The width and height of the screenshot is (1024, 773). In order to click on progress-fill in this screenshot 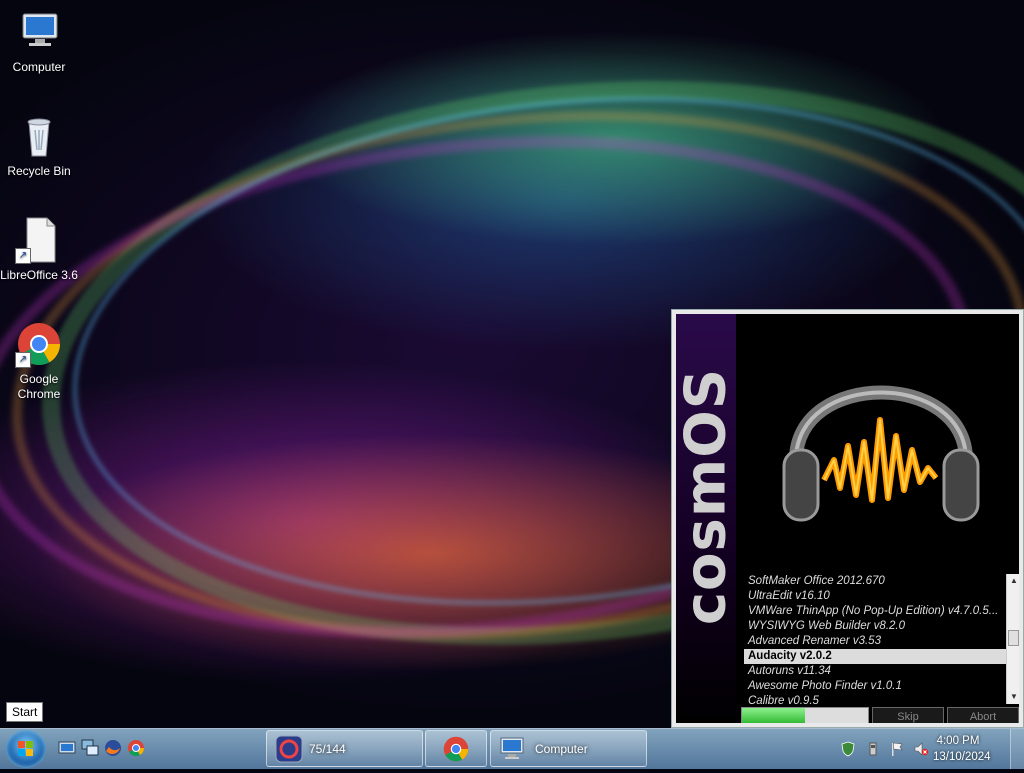, I will do `click(773, 715)`.